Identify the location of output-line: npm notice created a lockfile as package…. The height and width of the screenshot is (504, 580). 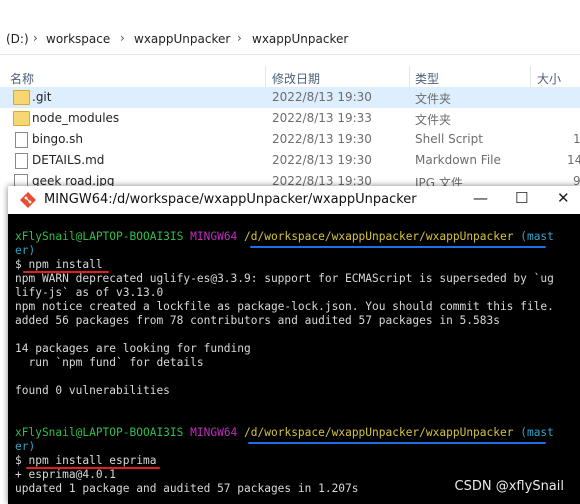
(284, 306).